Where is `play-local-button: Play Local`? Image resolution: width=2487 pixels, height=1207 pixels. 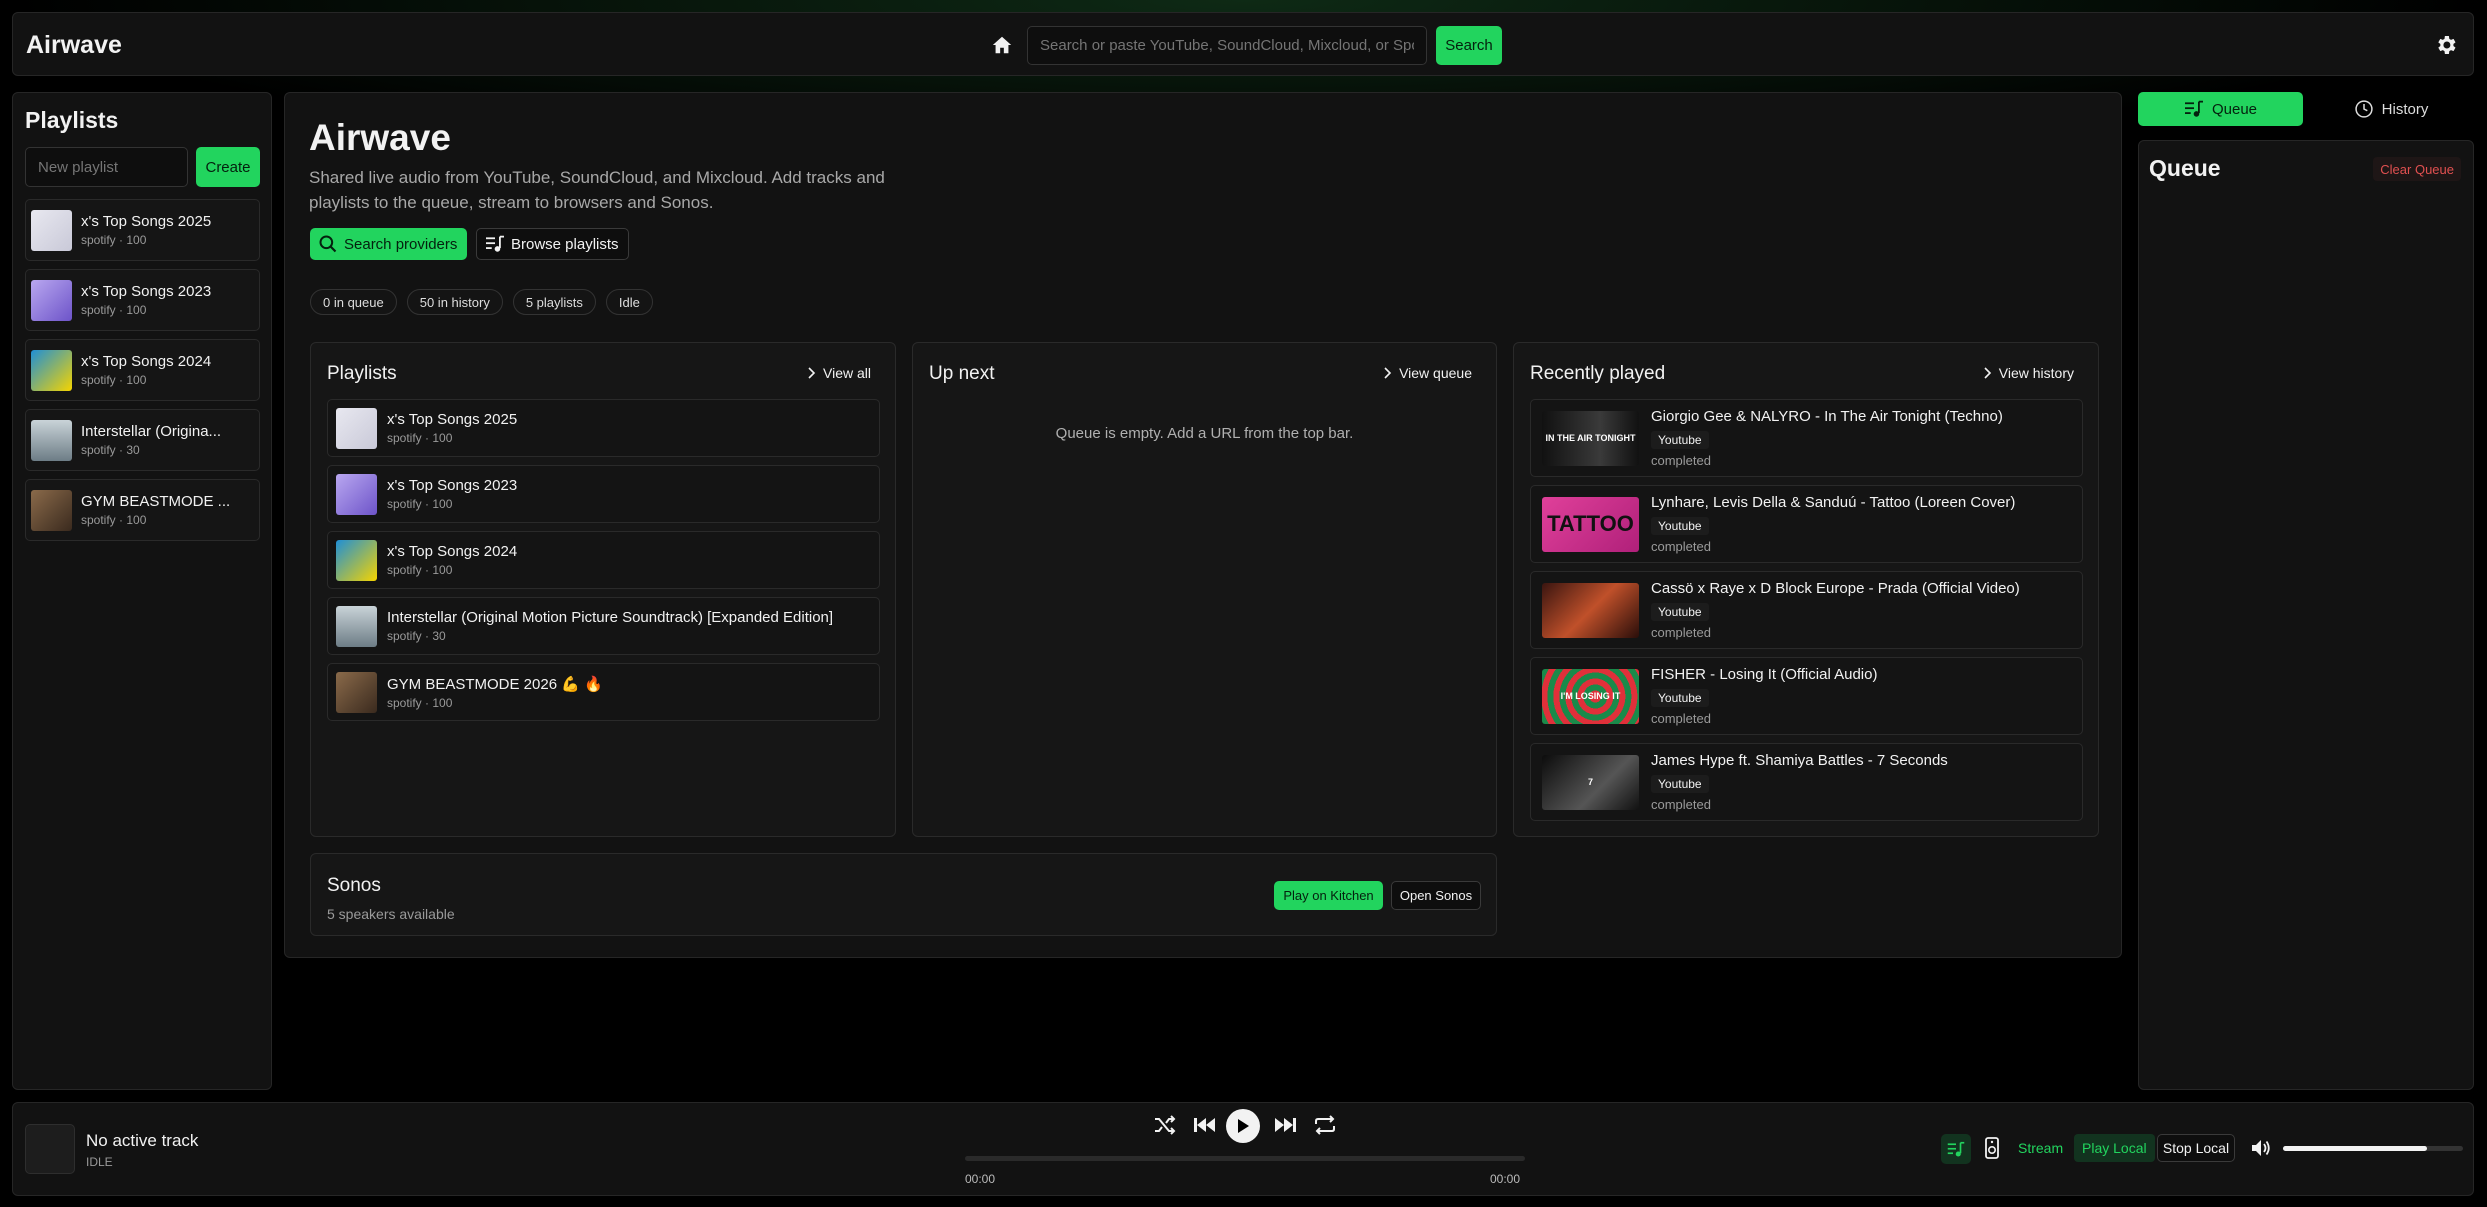 play-local-button: Play Local is located at coordinates (2114, 1148).